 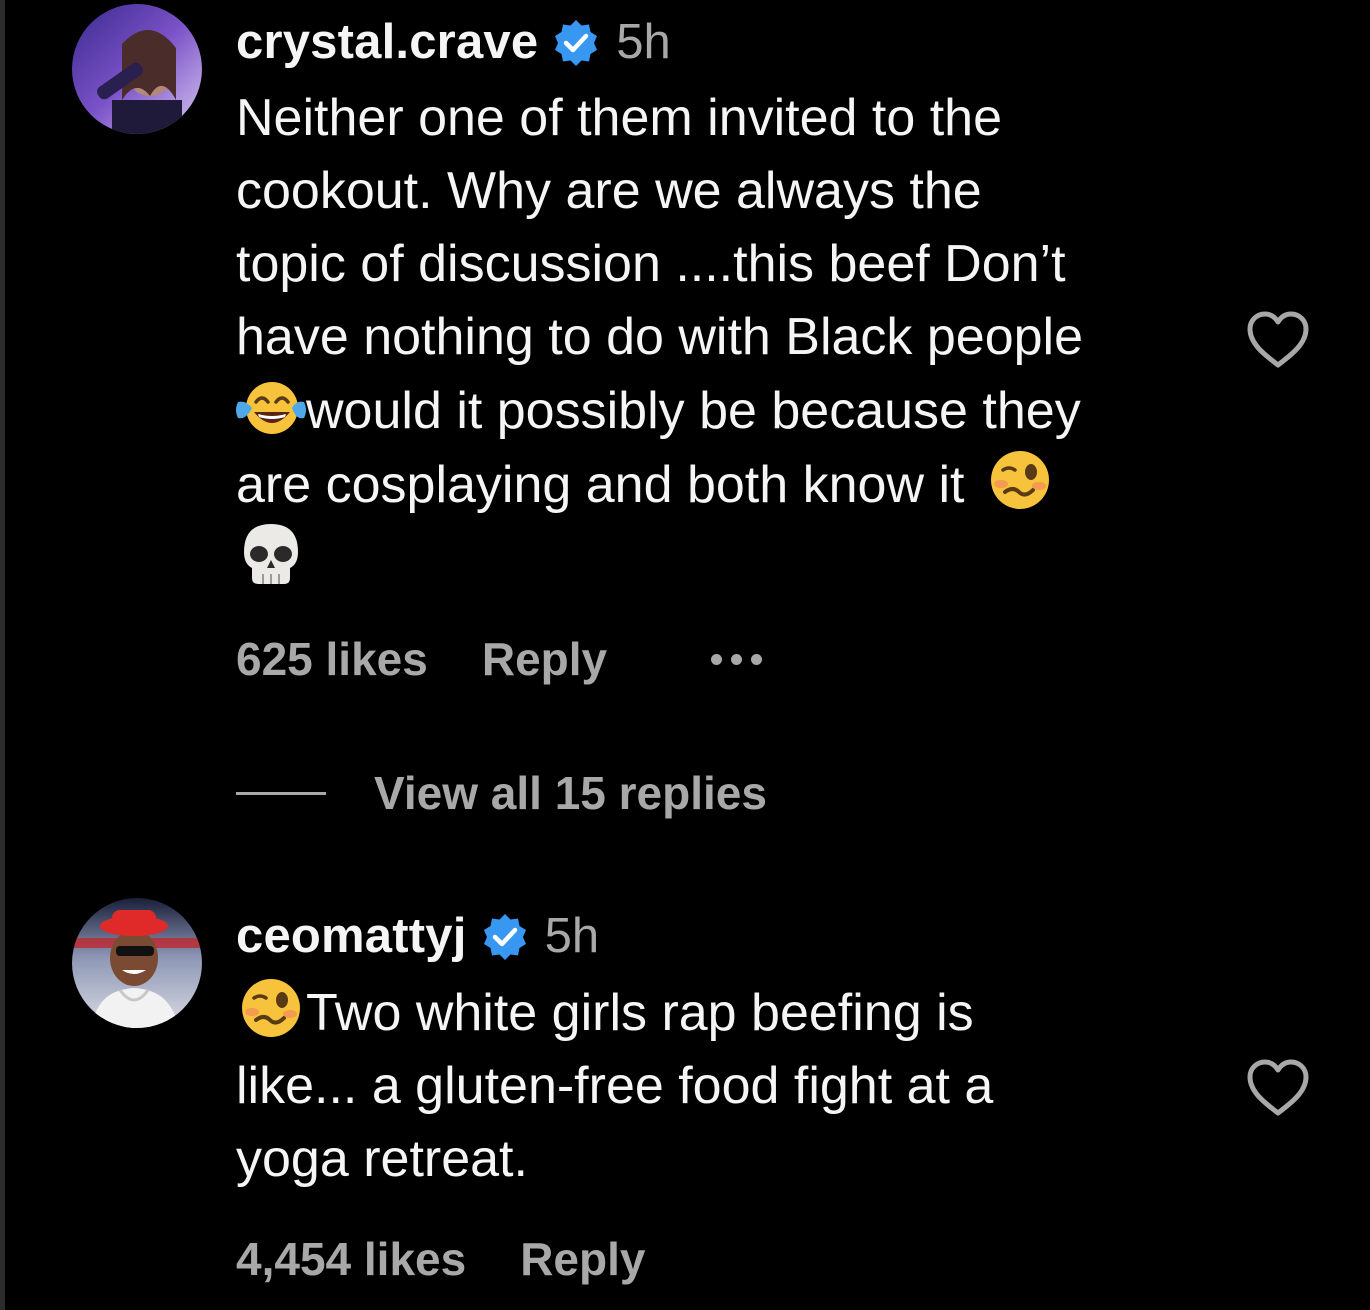 What do you see at coordinates (387, 42) in the screenshot?
I see `username-link: crystal.crave` at bounding box center [387, 42].